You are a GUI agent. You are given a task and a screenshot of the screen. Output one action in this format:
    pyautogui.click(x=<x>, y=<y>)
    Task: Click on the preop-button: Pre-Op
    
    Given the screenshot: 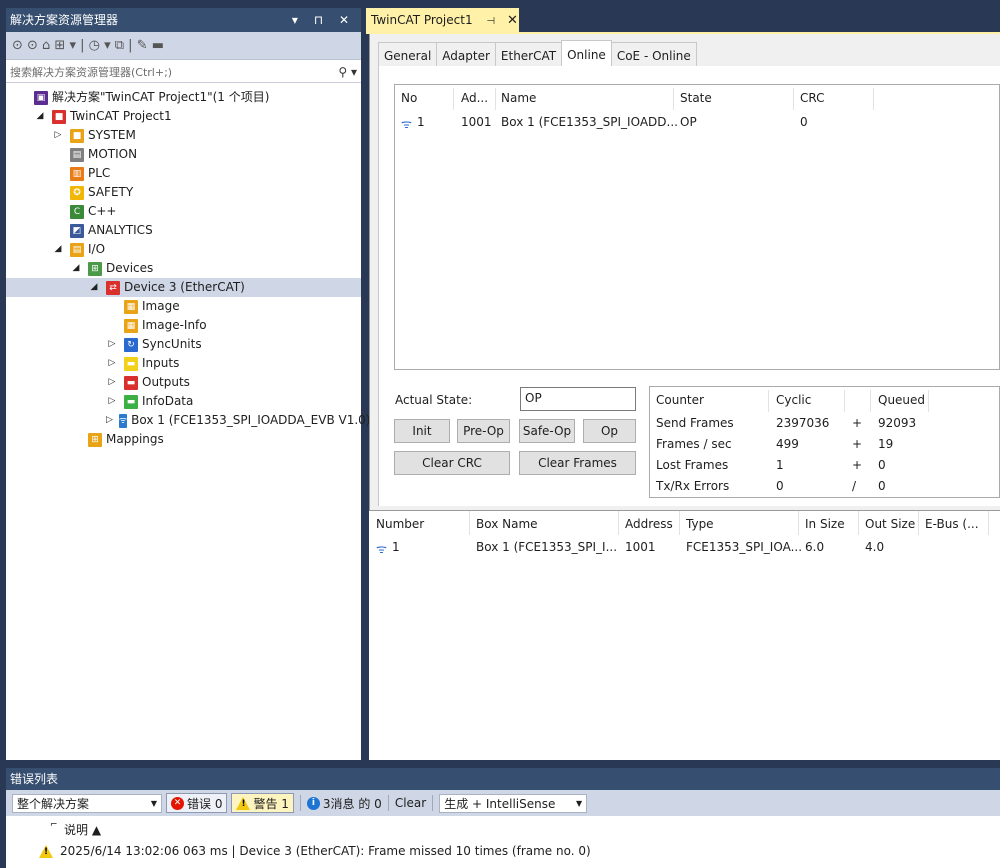 What is the action you would take?
    pyautogui.click(x=483, y=431)
    